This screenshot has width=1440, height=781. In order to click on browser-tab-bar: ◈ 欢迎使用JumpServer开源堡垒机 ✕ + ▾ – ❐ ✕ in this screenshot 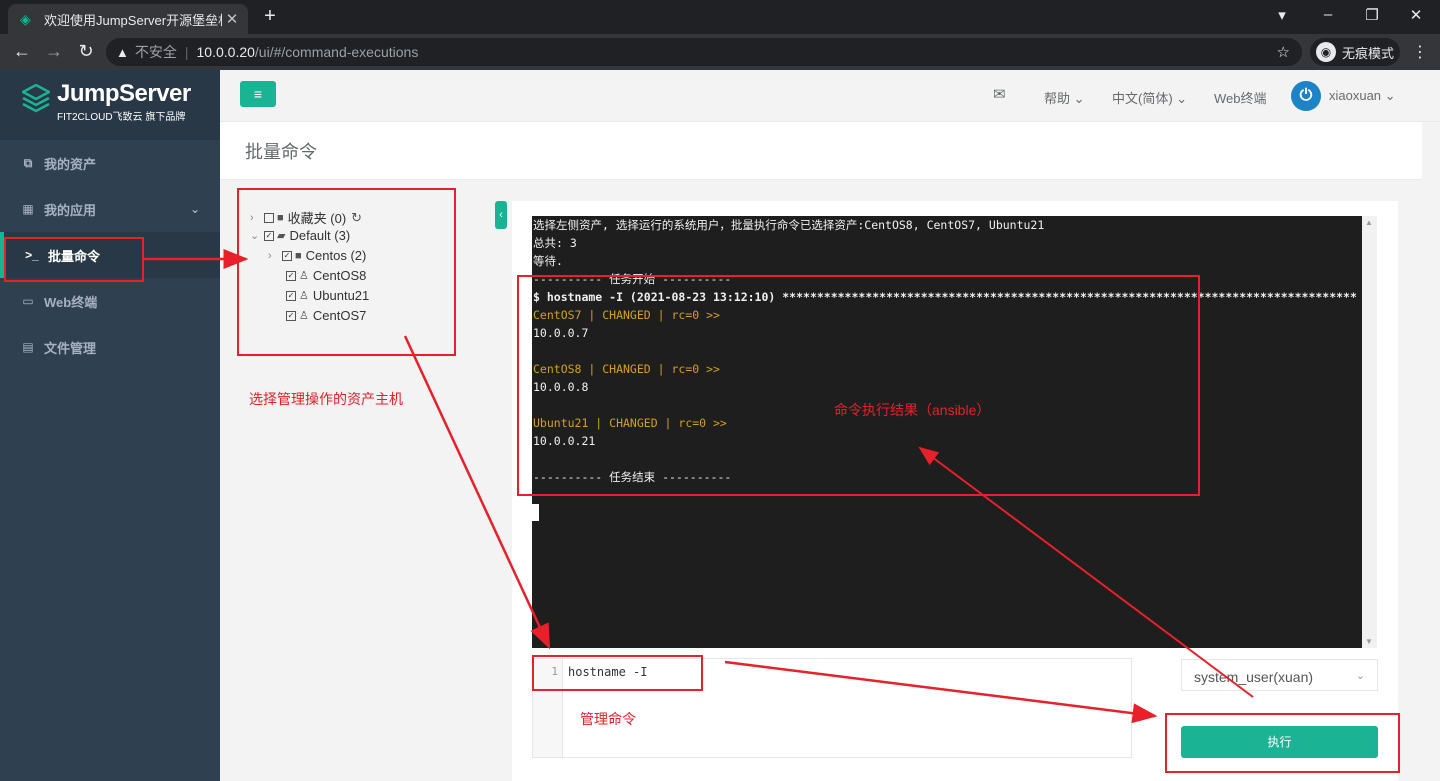, I will do `click(720, 17)`.